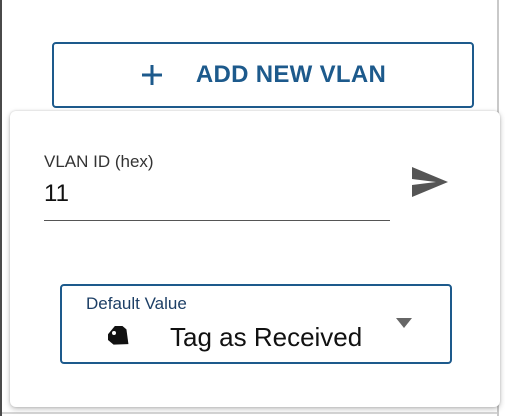 Image resolution: width=505 pixels, height=416 pixels. I want to click on vlan-id-label: VLAN ID (hex), so click(99, 161).